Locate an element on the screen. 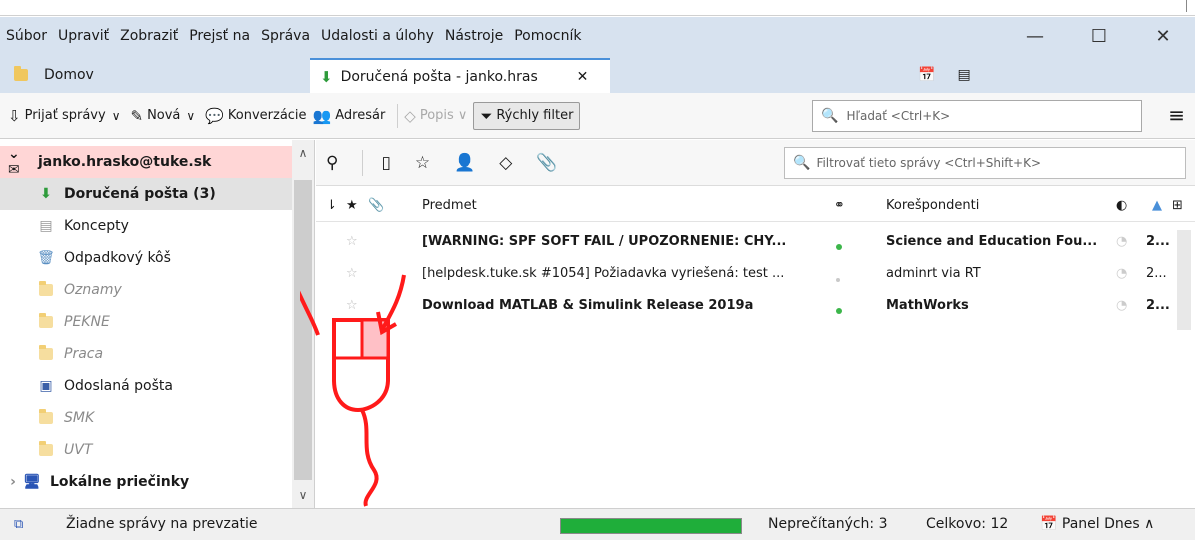 The height and width of the screenshot is (540, 1195). account-label: janko.hrasko@tuke.sk is located at coordinates (125, 162).